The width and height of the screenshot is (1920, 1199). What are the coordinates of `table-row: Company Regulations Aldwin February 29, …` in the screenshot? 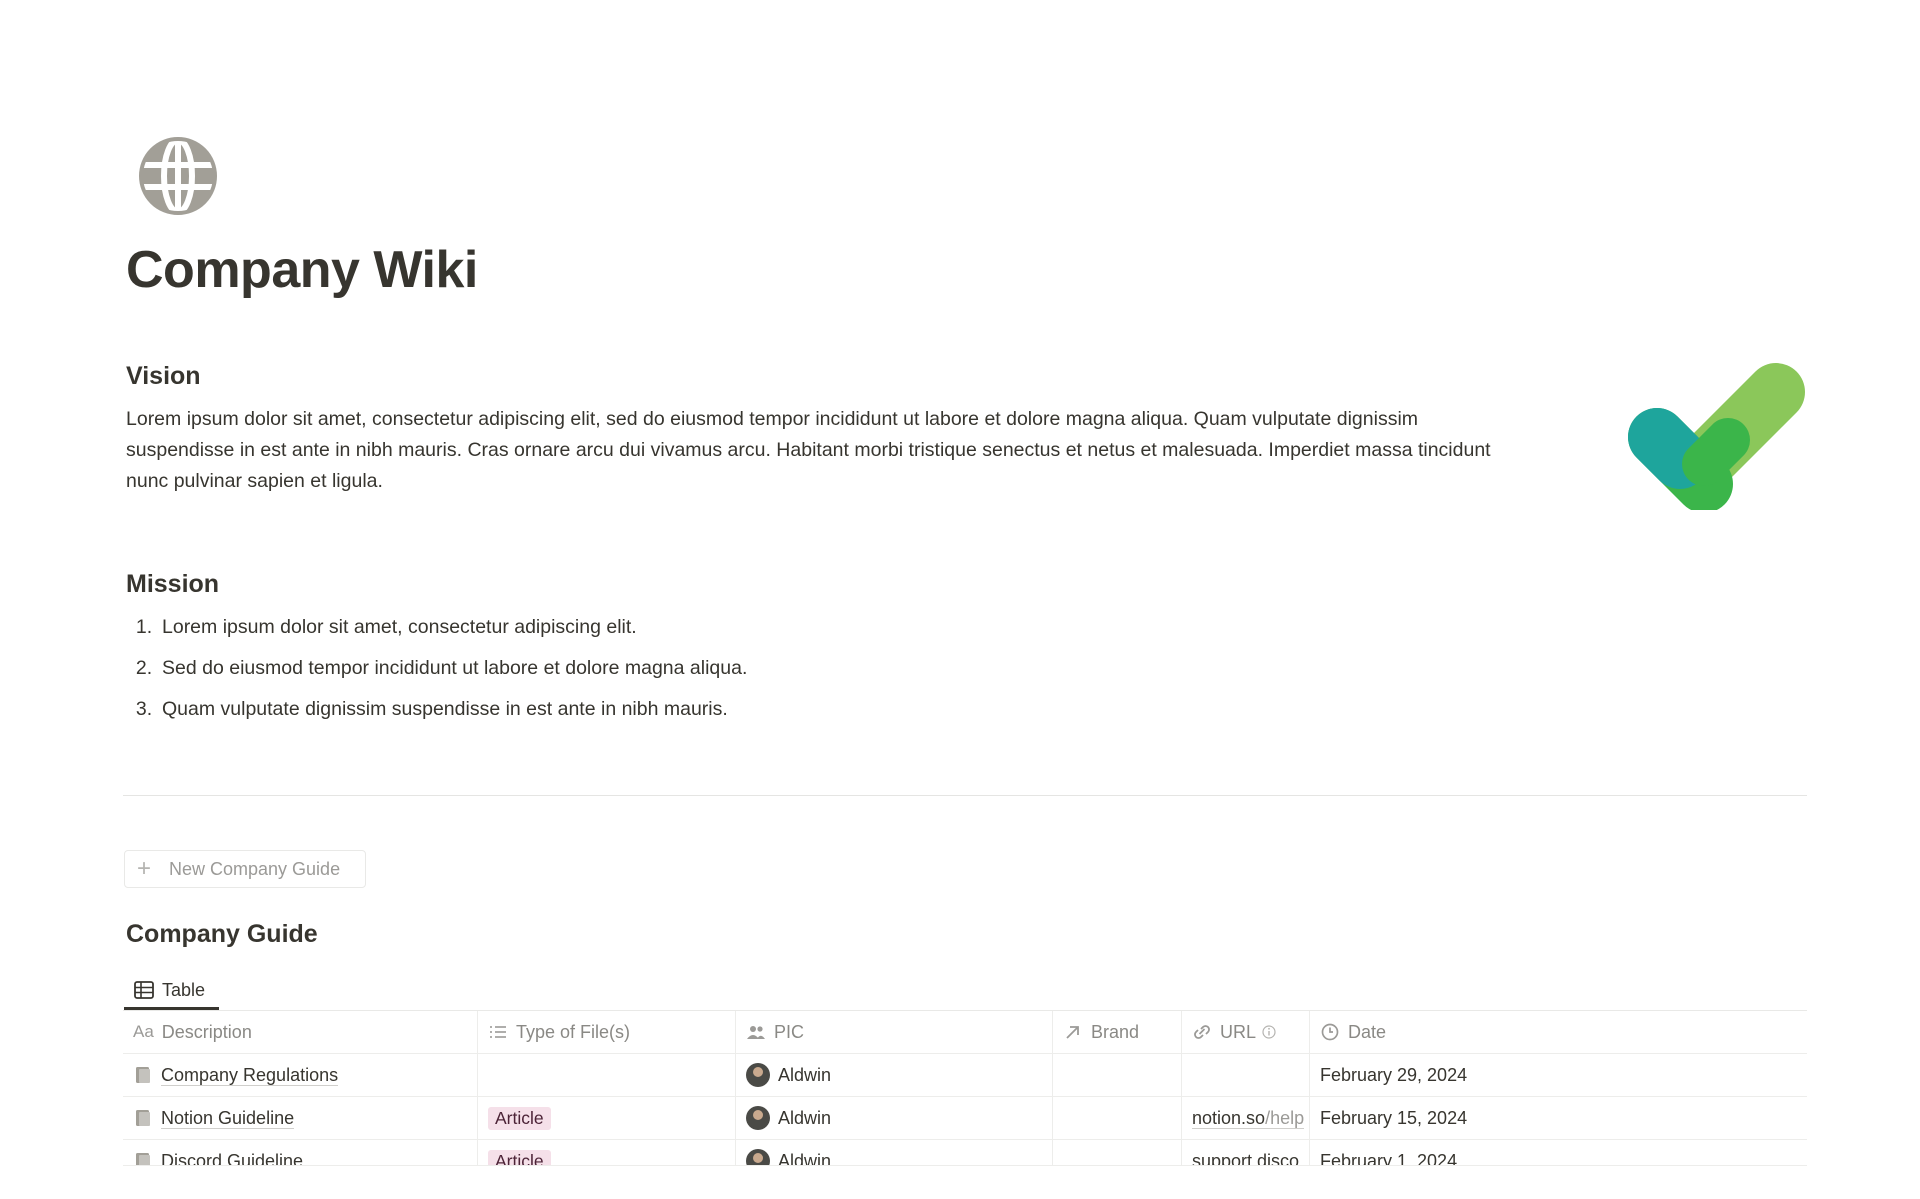 It's located at (965, 1075).